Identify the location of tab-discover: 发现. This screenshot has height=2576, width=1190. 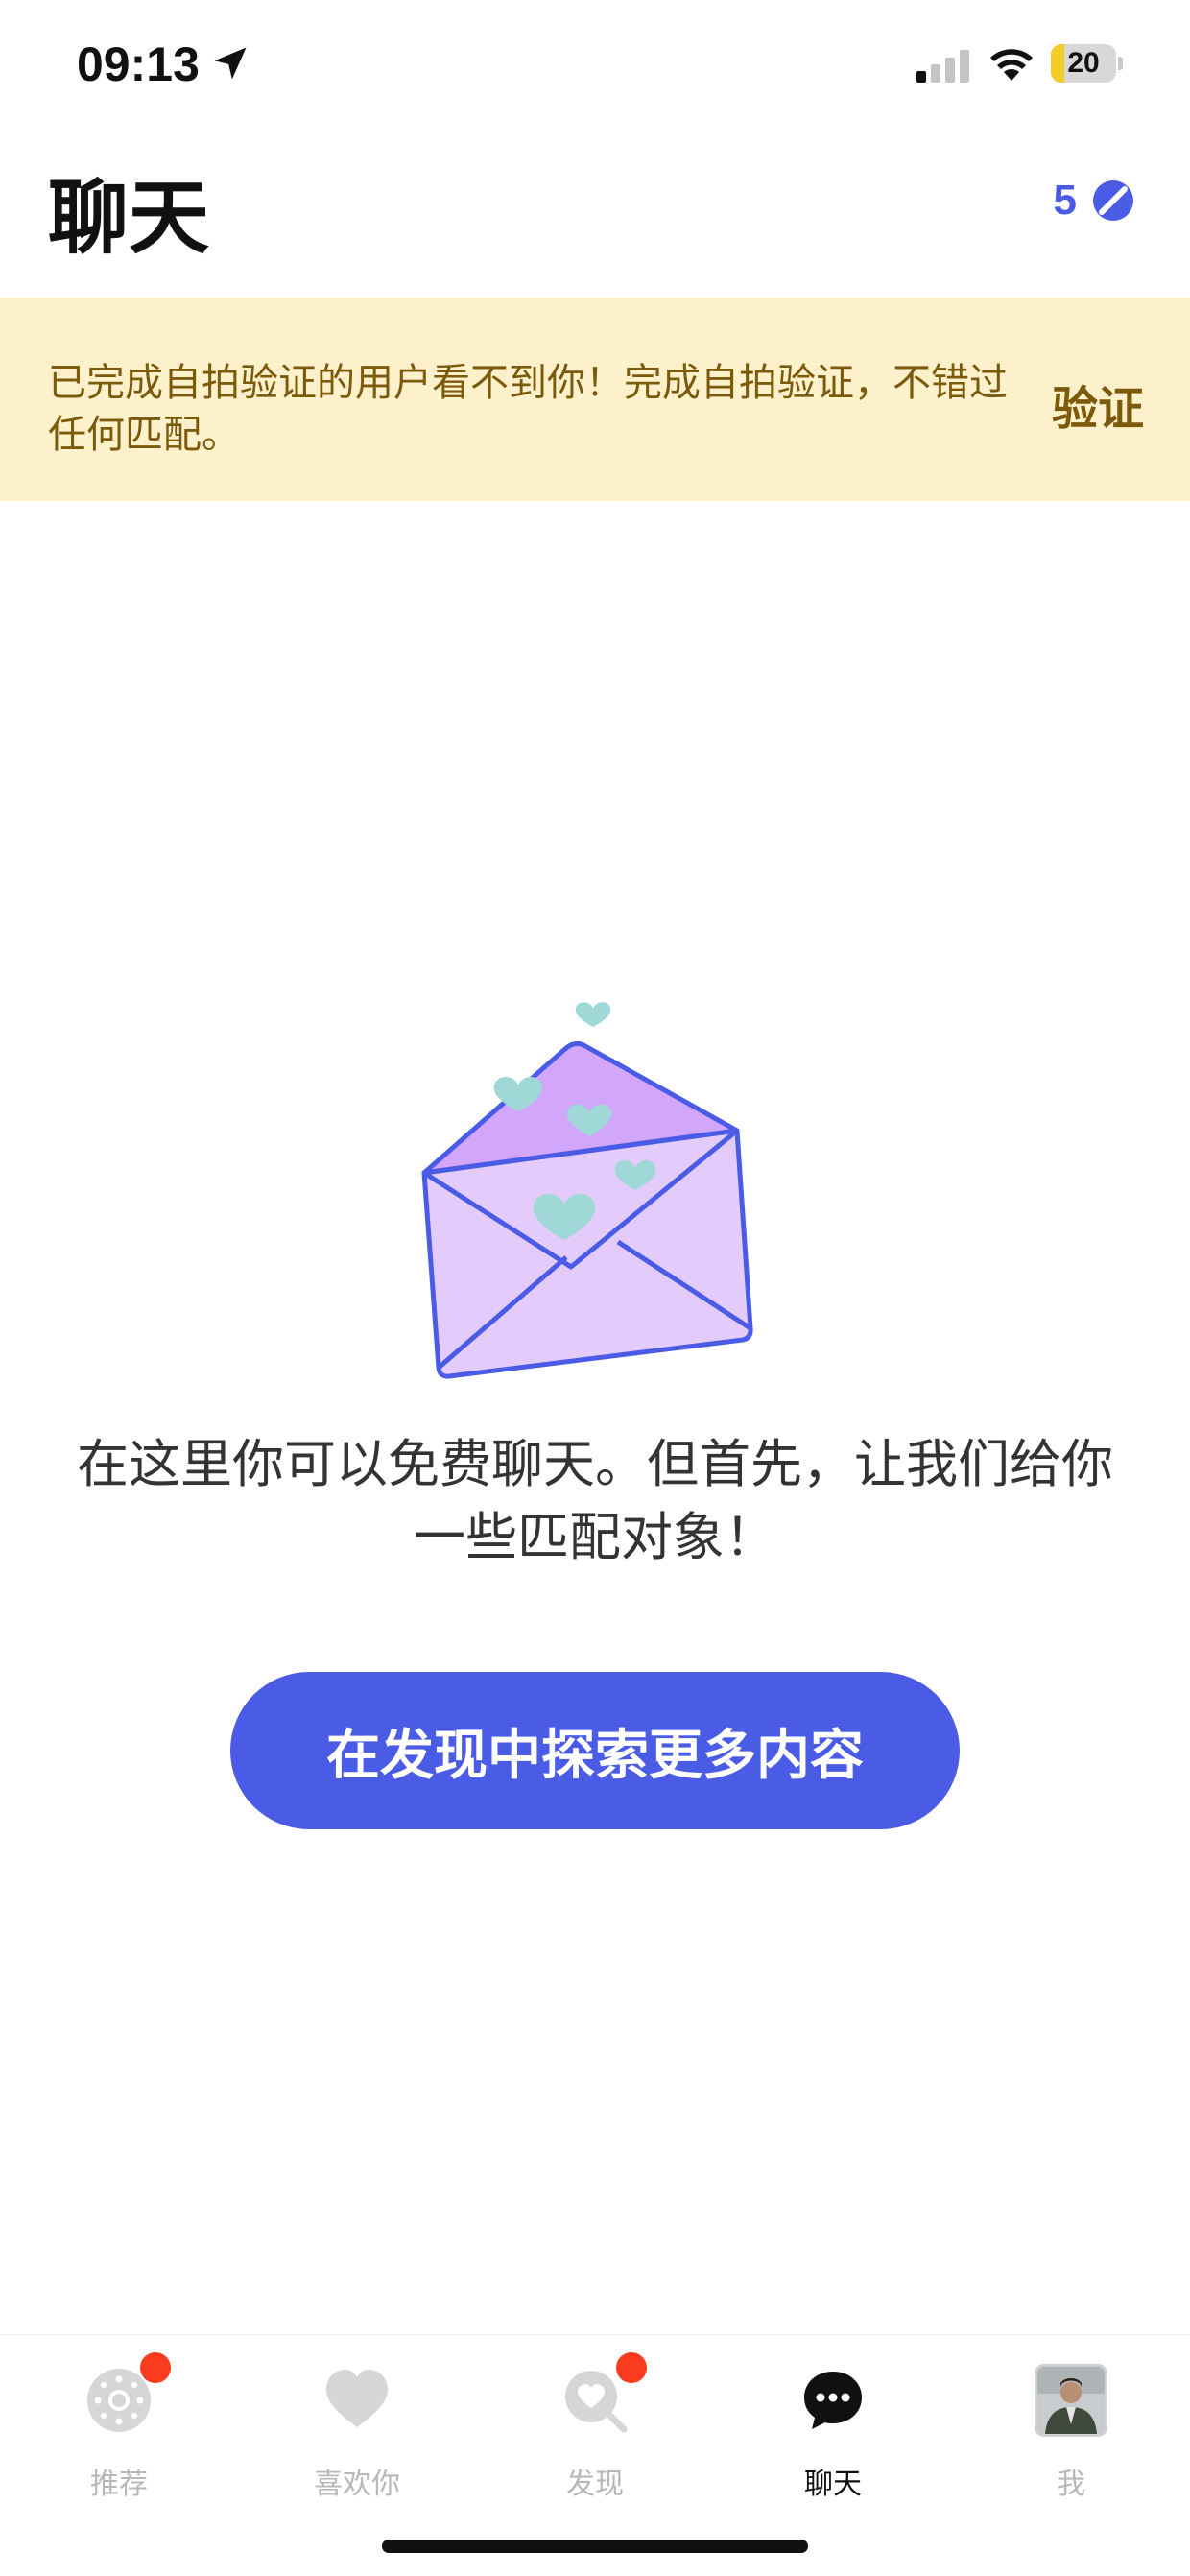
(595, 2429).